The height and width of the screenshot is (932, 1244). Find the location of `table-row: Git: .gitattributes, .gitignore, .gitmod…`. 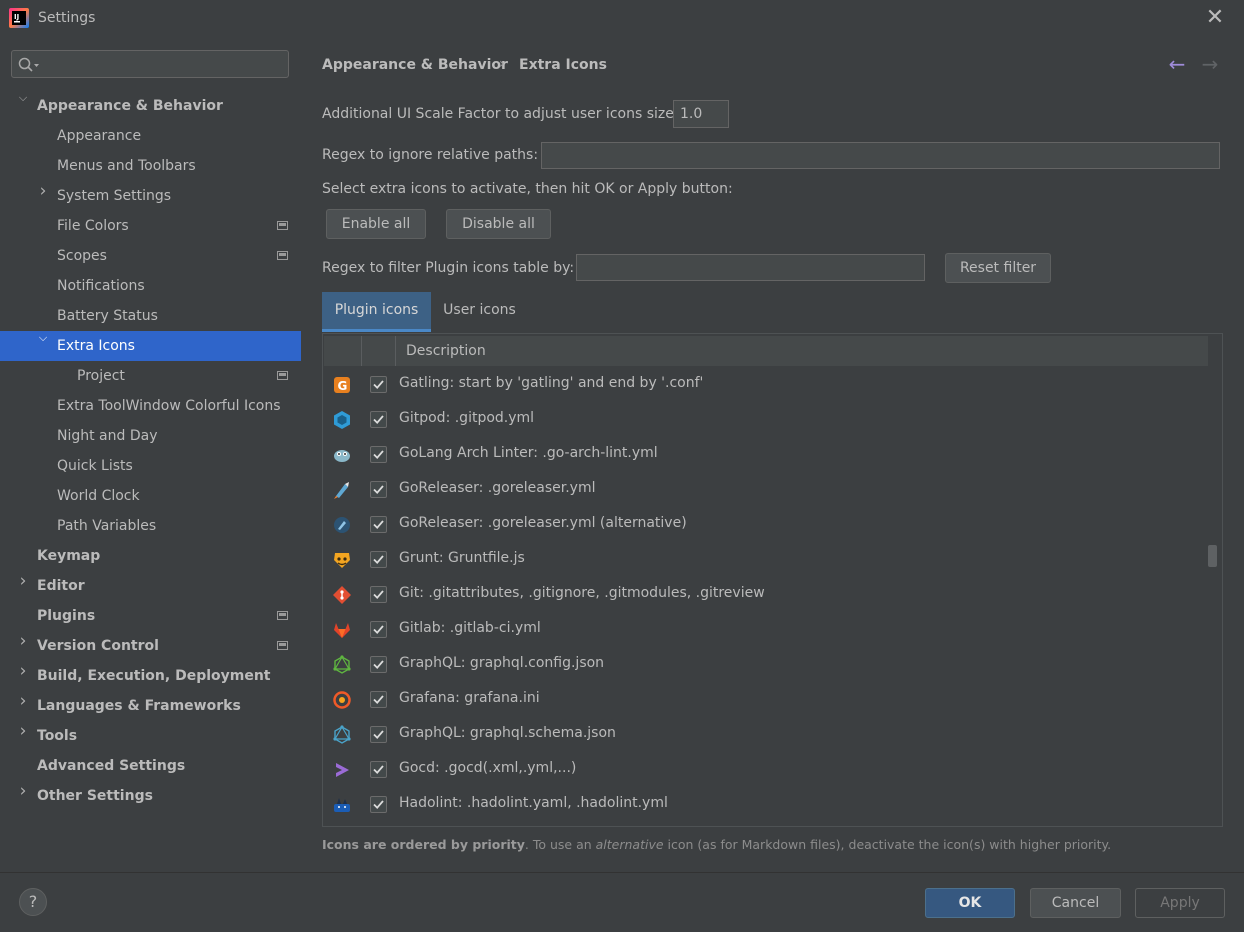

table-row: Git: .gitattributes, .gitignore, .gitmod… is located at coordinates (766, 594).